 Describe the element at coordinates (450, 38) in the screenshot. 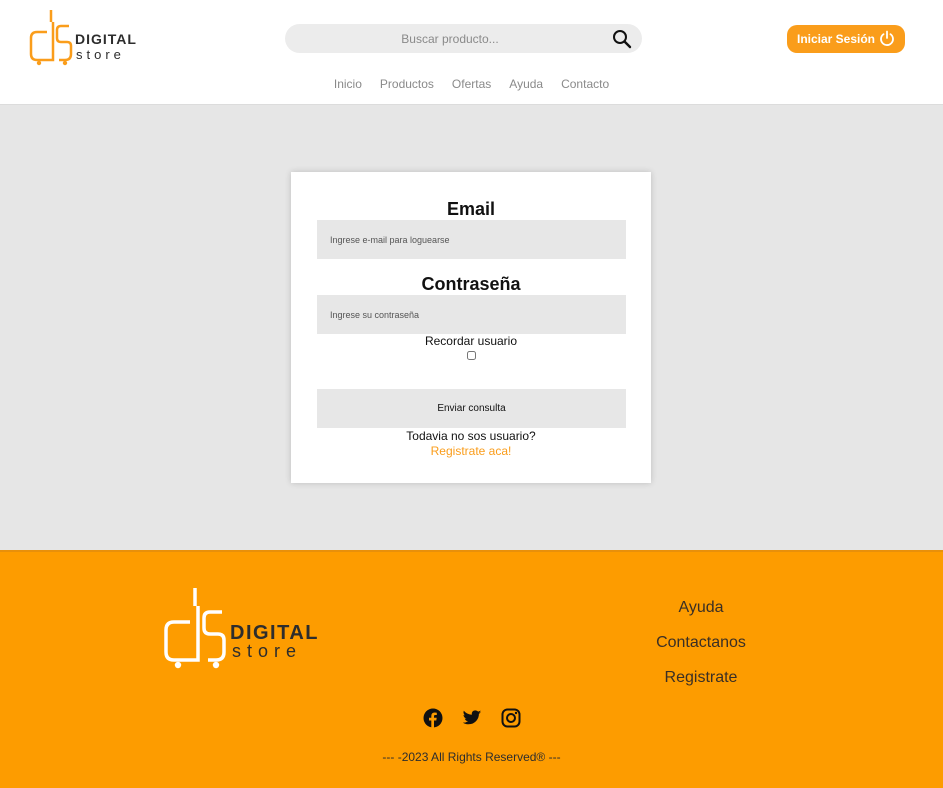

I see `search-input` at that location.